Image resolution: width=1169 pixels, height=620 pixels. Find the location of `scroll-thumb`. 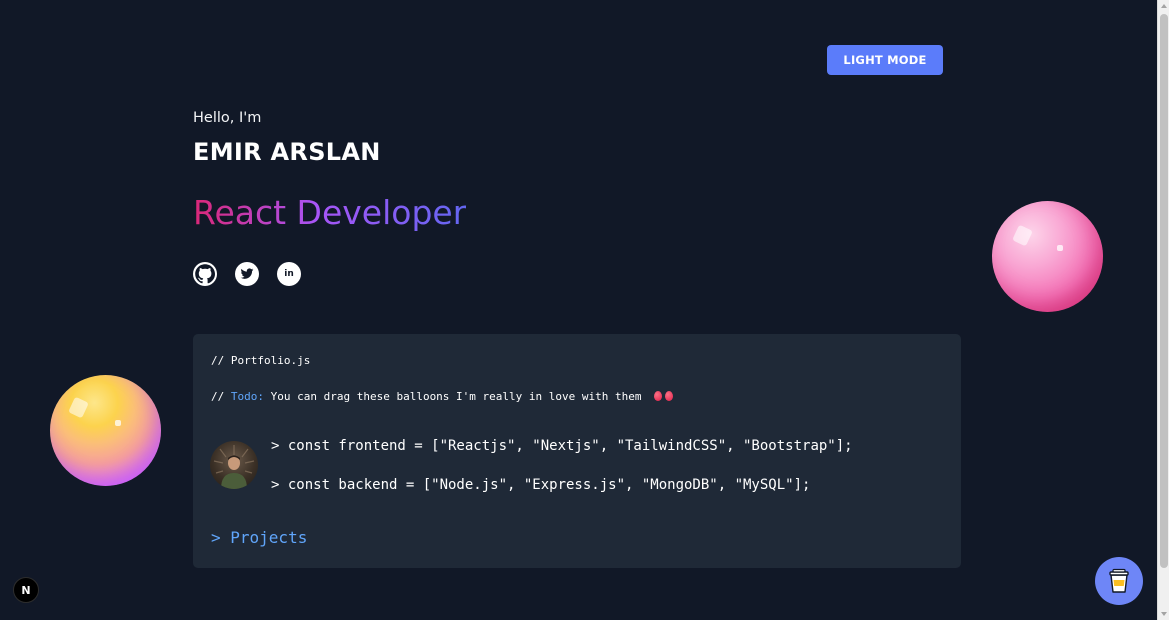

scroll-thumb is located at coordinates (1164, 291).